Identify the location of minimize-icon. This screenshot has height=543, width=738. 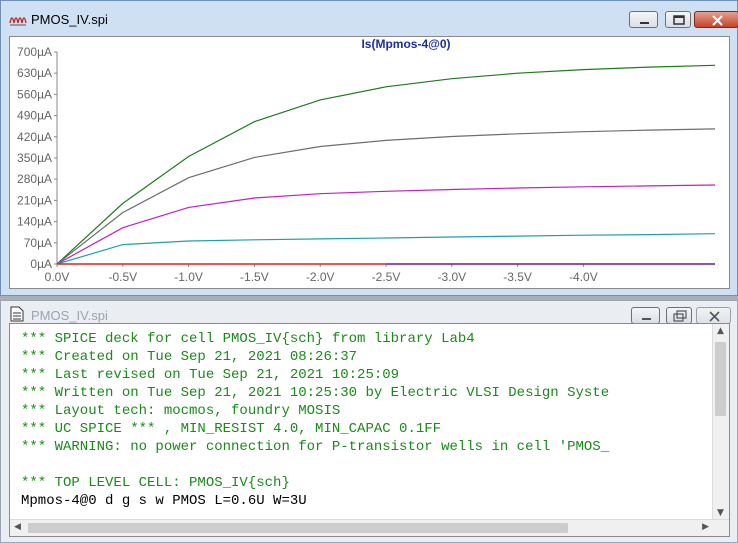
(644, 23).